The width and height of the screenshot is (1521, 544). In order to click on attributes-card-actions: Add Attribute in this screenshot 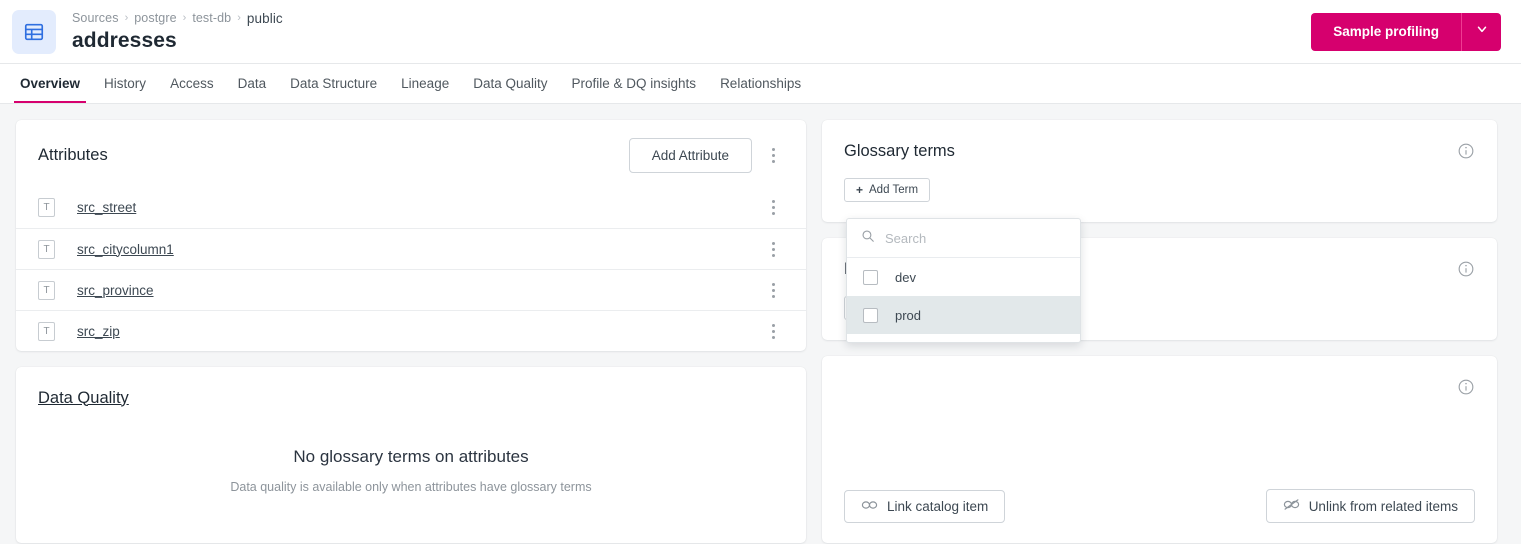, I will do `click(706, 155)`.